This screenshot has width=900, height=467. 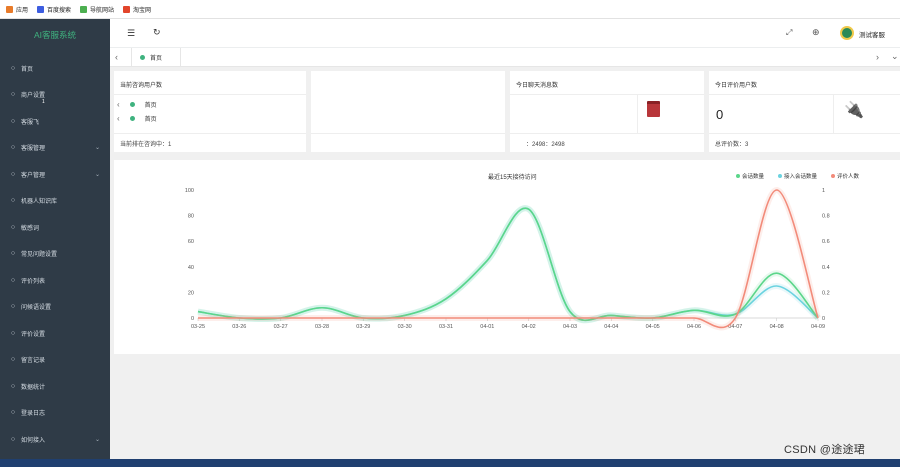 I want to click on card-footer: ：2498：2498, so click(x=545, y=145).